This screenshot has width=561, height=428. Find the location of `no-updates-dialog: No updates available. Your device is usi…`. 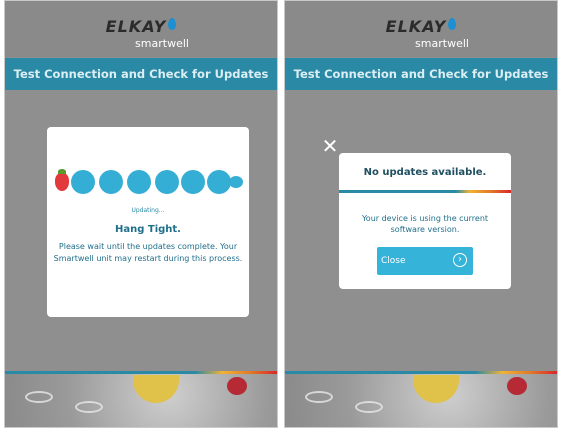

no-updates-dialog: No updates available. Your device is usi… is located at coordinates (425, 221).